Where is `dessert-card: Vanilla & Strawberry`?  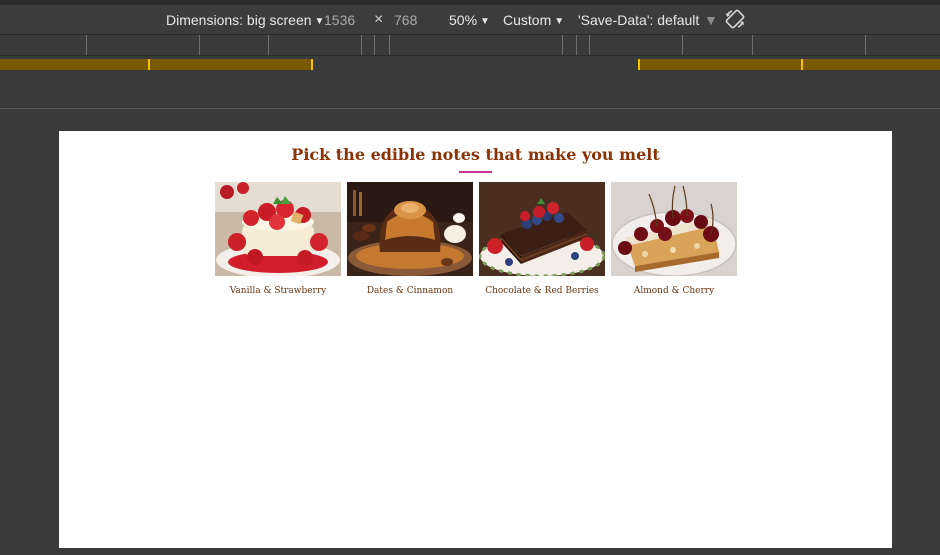
dessert-card: Vanilla & Strawberry is located at coordinates (278, 239).